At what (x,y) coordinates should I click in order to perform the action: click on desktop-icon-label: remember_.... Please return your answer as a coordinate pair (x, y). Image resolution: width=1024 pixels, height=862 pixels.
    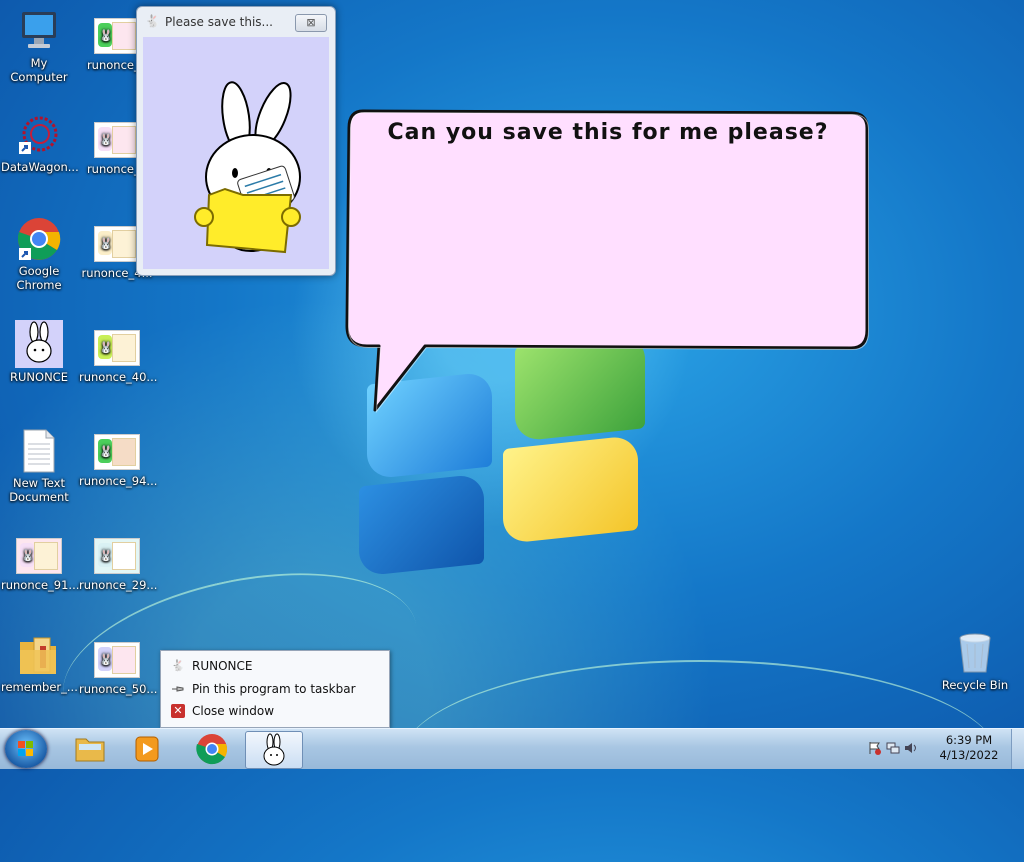
    Looking at the image, I should click on (39, 687).